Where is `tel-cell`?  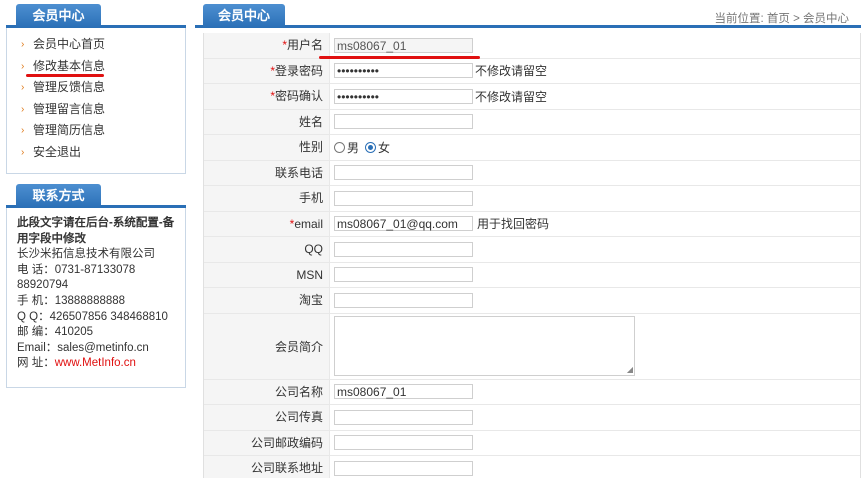
tel-cell is located at coordinates (595, 173).